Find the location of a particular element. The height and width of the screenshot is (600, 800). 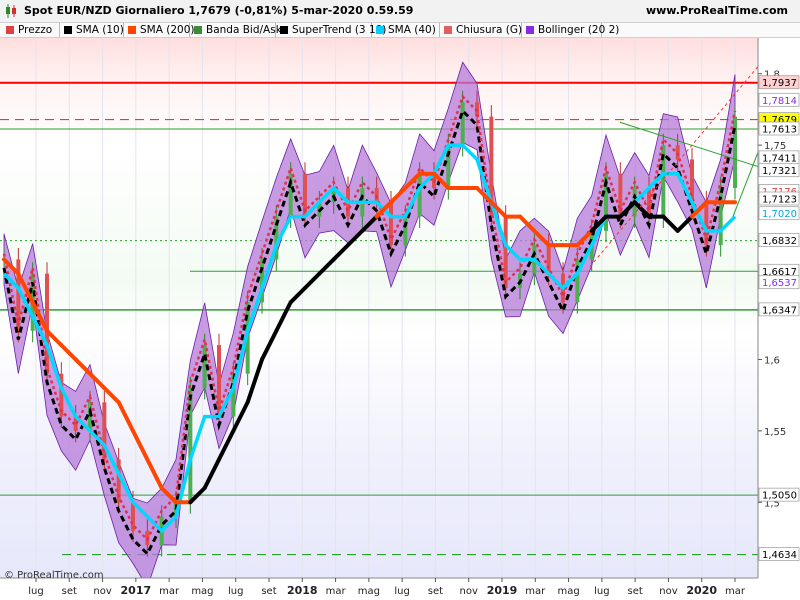

price-label-text: 1,6537 is located at coordinates (779, 283).